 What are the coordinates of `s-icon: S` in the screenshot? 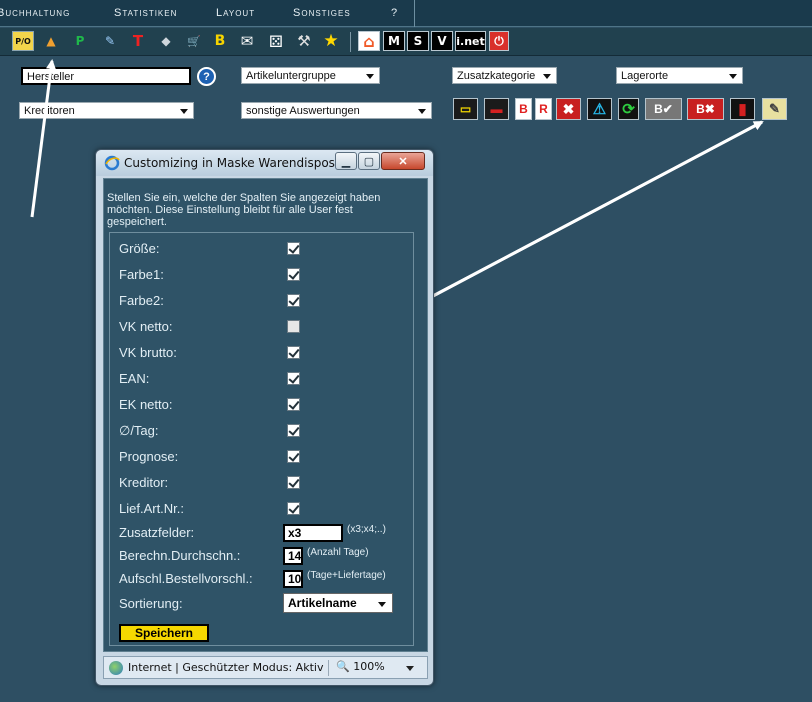 It's located at (418, 41).